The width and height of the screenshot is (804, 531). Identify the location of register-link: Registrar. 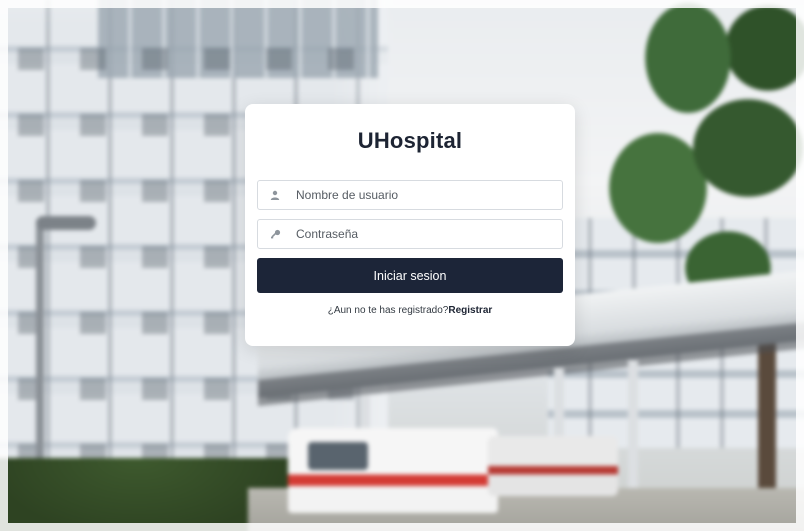
(470, 310).